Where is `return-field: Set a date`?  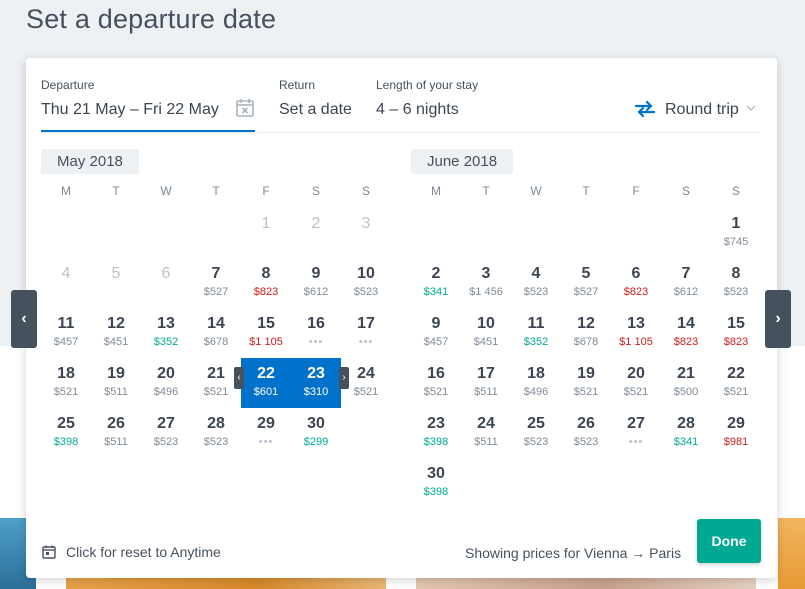
return-field: Set a date is located at coordinates (315, 110).